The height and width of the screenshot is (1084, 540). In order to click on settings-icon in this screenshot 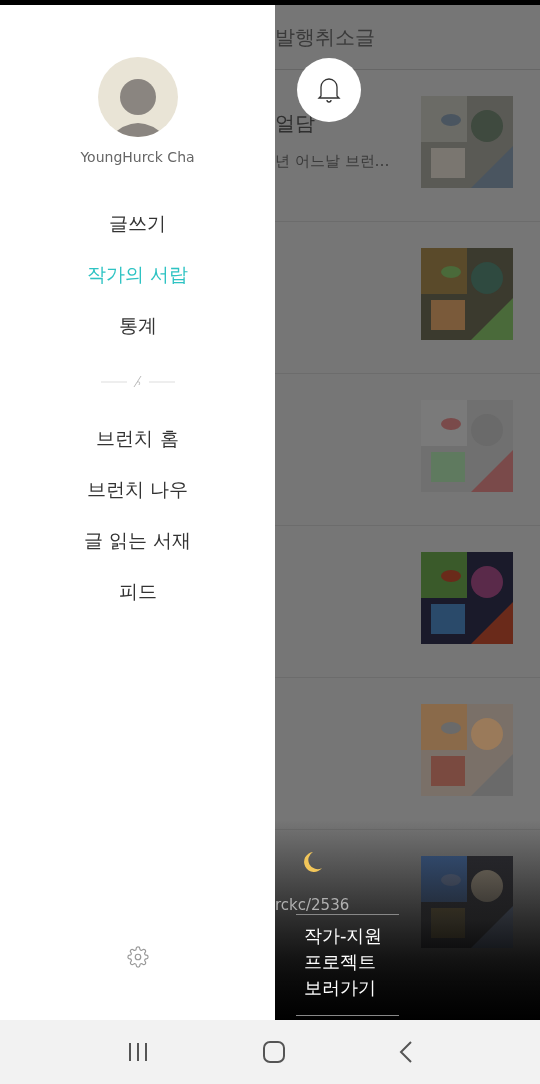, I will do `click(137, 957)`.